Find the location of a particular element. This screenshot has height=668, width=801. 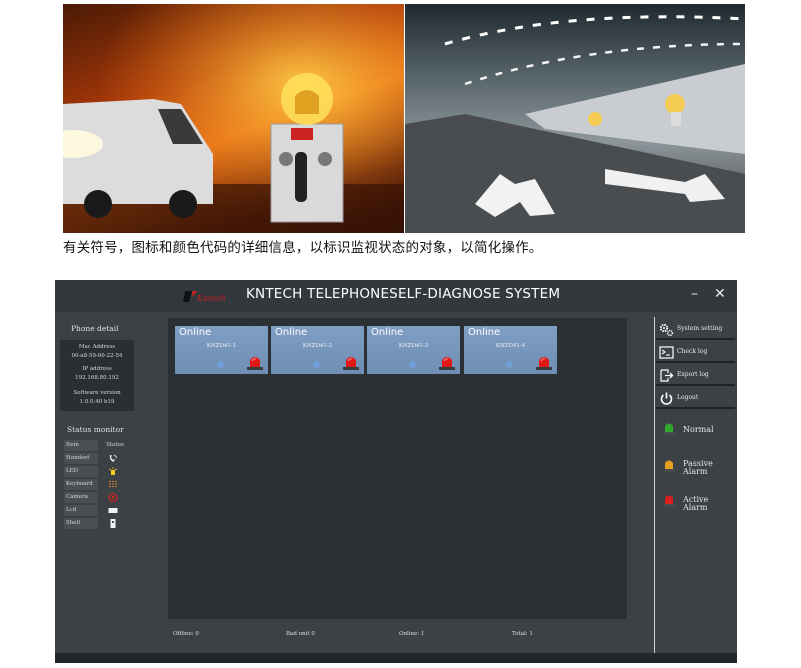

shell-icon is located at coordinates (113, 523).